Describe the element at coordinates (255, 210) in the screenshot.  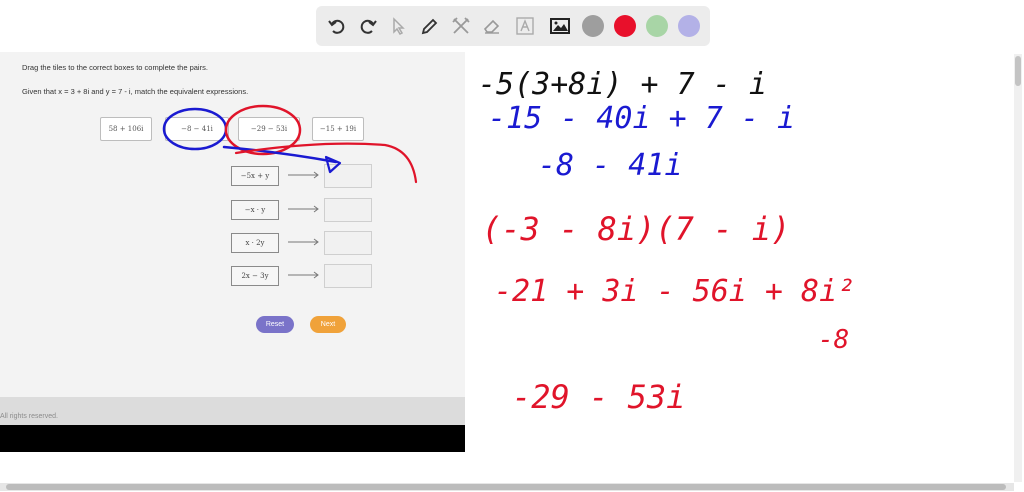
I see `expression-box: −x · y` at that location.